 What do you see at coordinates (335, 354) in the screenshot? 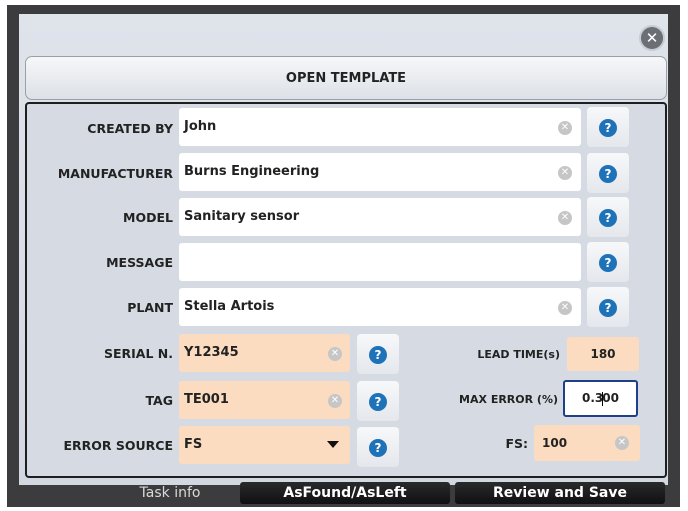
I see `clear-serial-icon: ✕` at bounding box center [335, 354].